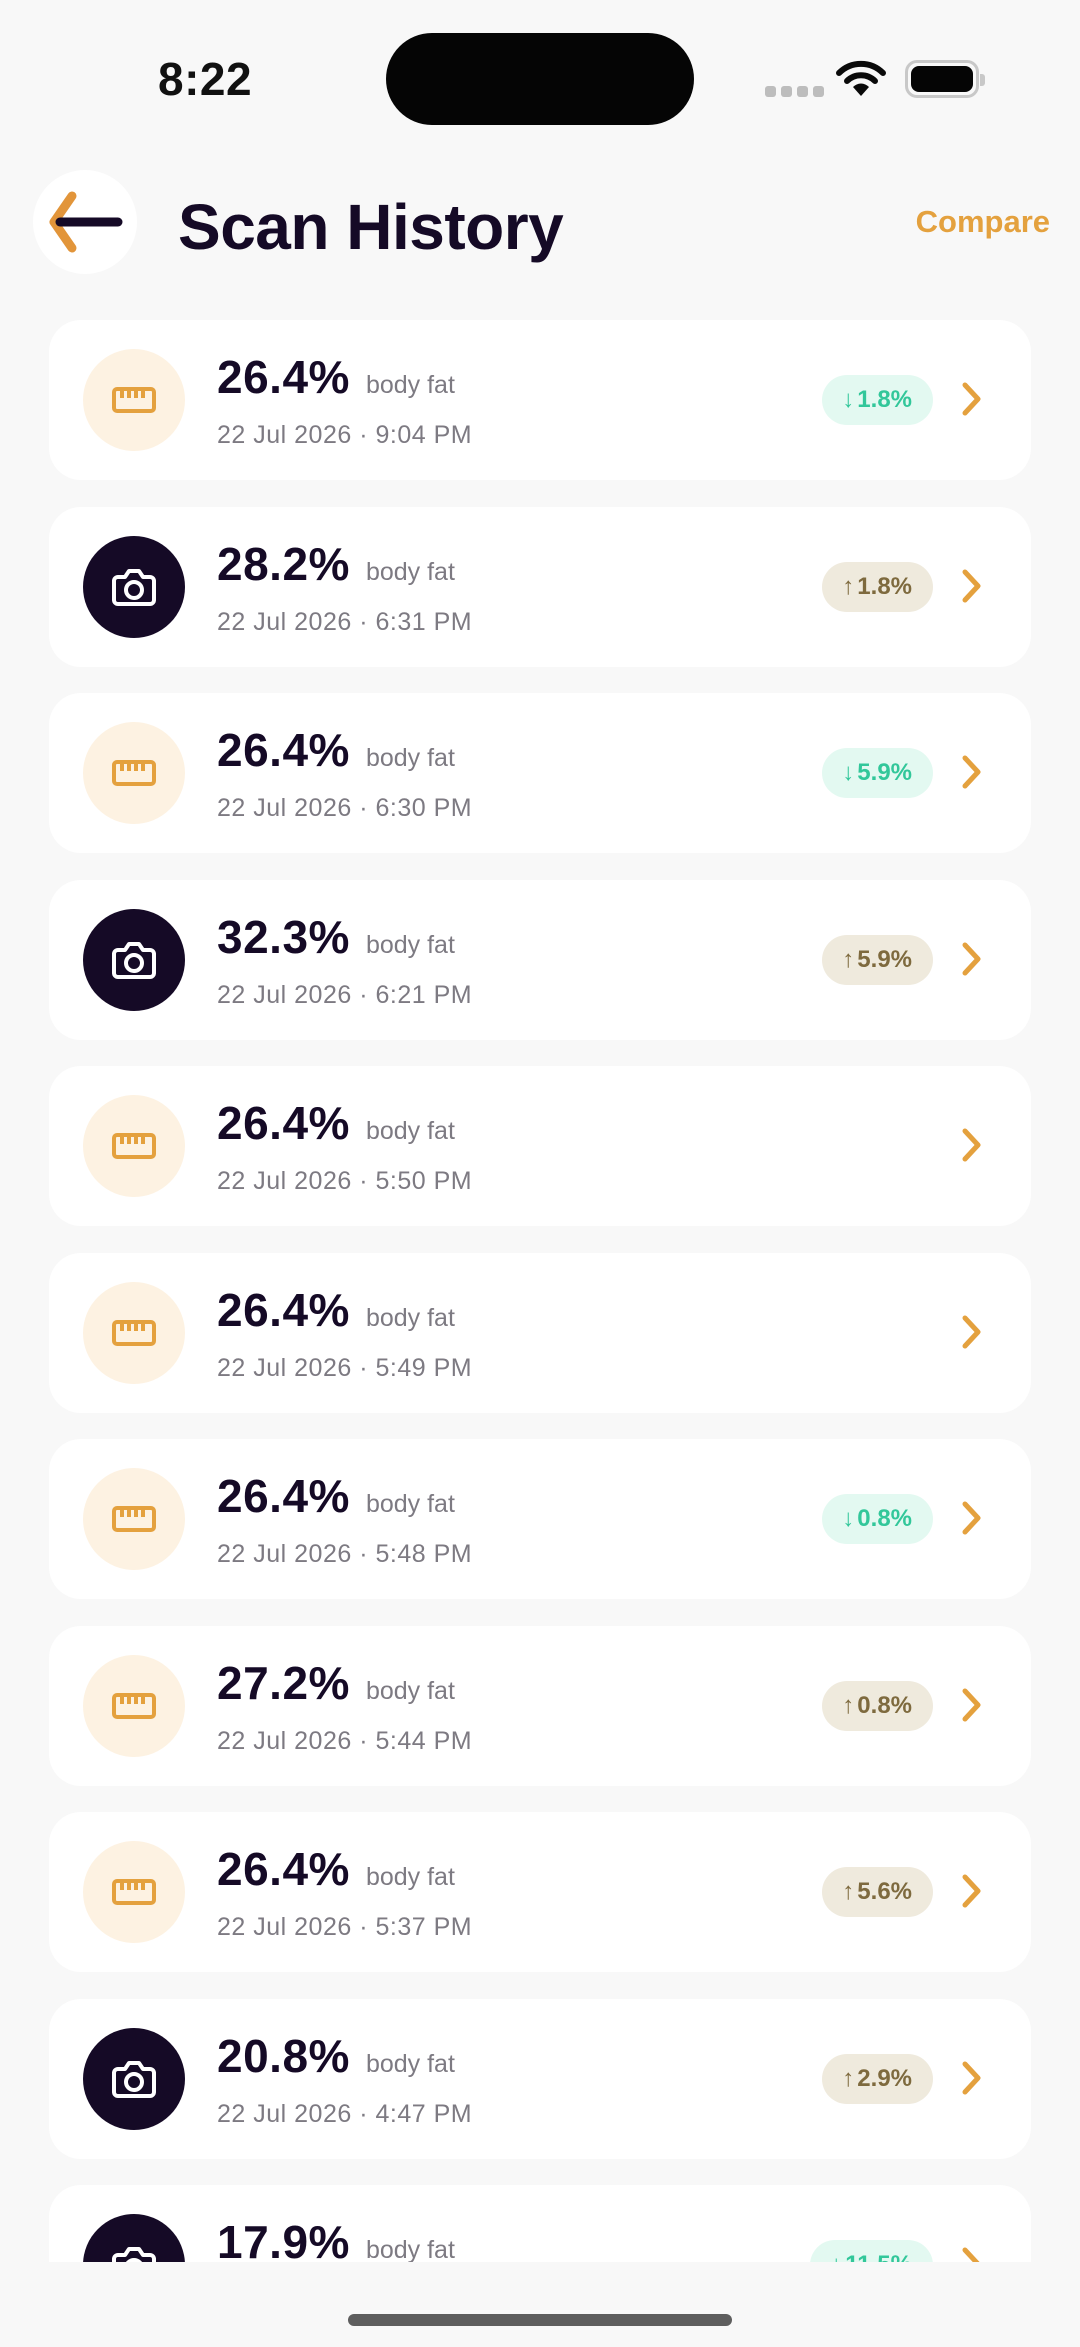 Image resolution: width=1080 pixels, height=2347 pixels. Describe the element at coordinates (878, 2256) in the screenshot. I see `change-value: 11.5%` at that location.